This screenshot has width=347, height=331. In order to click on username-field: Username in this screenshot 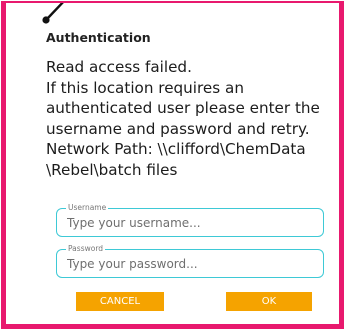, I will do `click(190, 220)`.